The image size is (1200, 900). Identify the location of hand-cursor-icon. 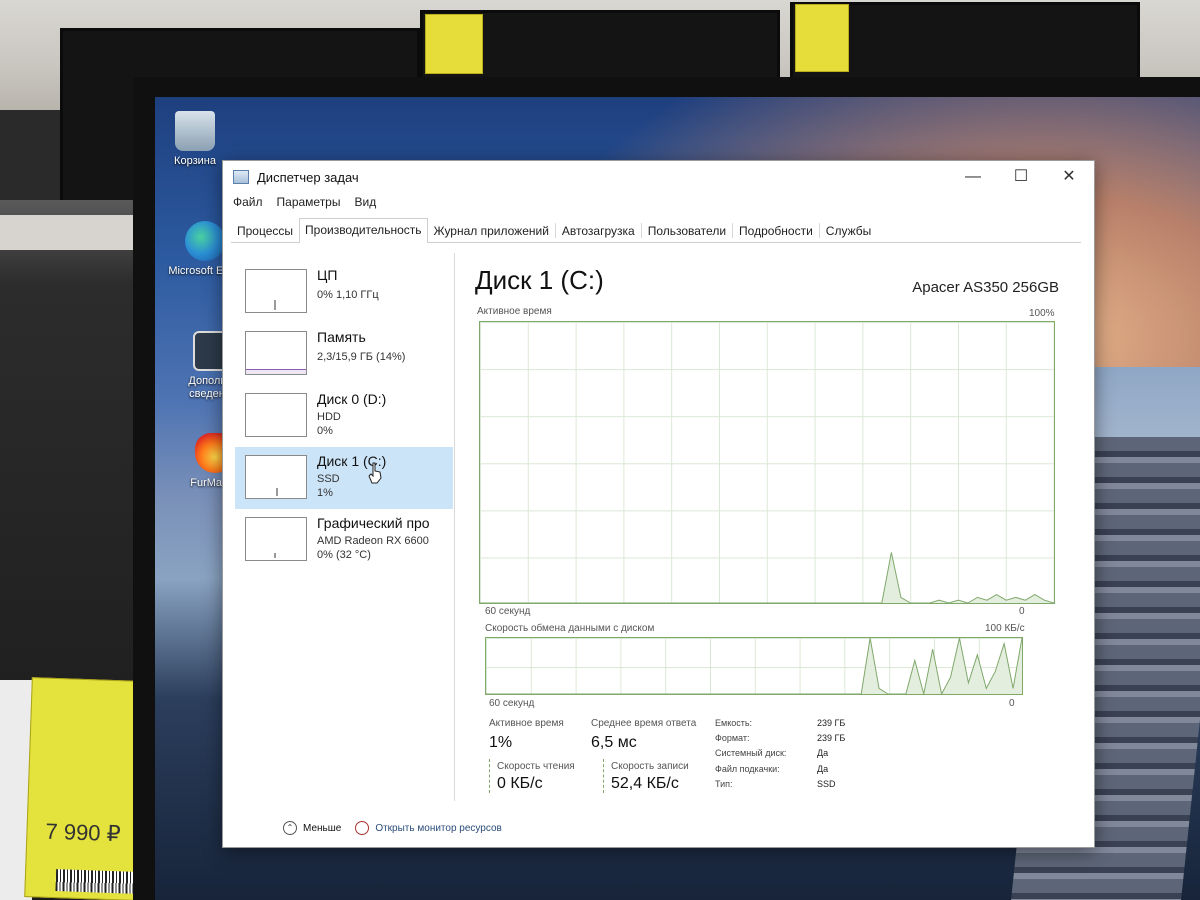
(375, 473).